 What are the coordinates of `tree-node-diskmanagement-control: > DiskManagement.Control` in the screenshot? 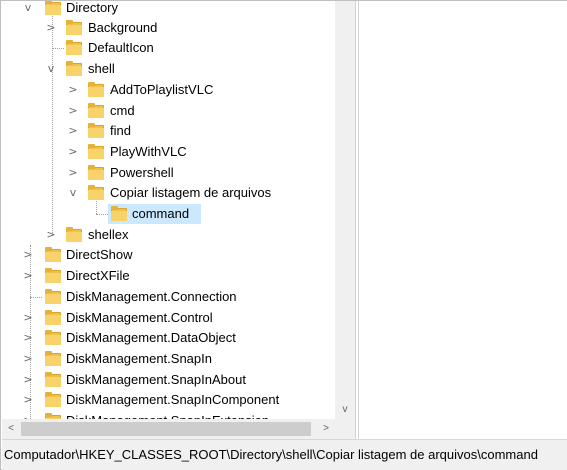 It's located at (168, 318).